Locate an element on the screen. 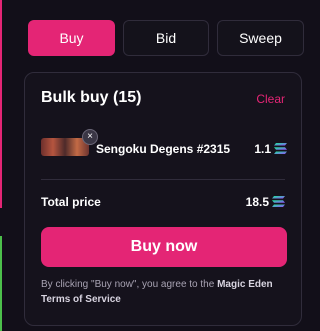 Image resolution: width=320 pixels, height=331 pixels. divider is located at coordinates (163, 179).